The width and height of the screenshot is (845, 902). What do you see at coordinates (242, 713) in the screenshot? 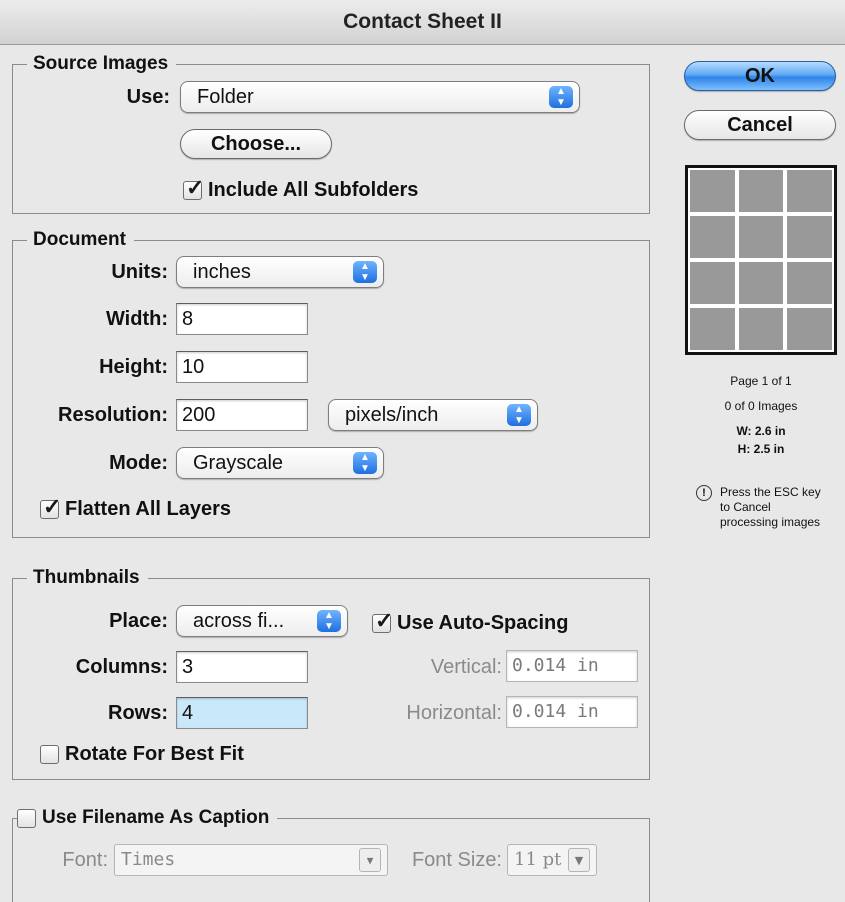
I see `rows-field: 4` at bounding box center [242, 713].